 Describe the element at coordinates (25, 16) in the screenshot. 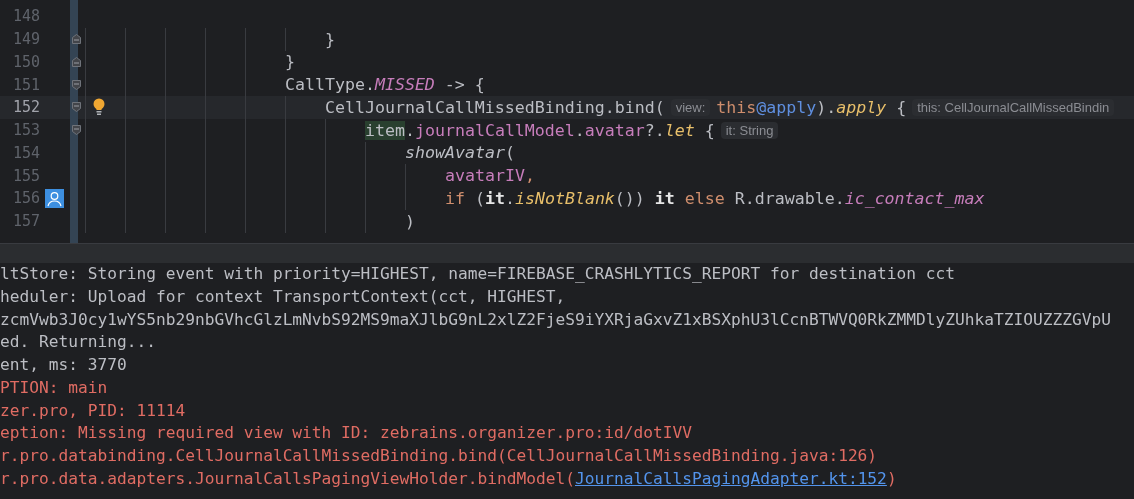

I see `line-number: 148` at that location.